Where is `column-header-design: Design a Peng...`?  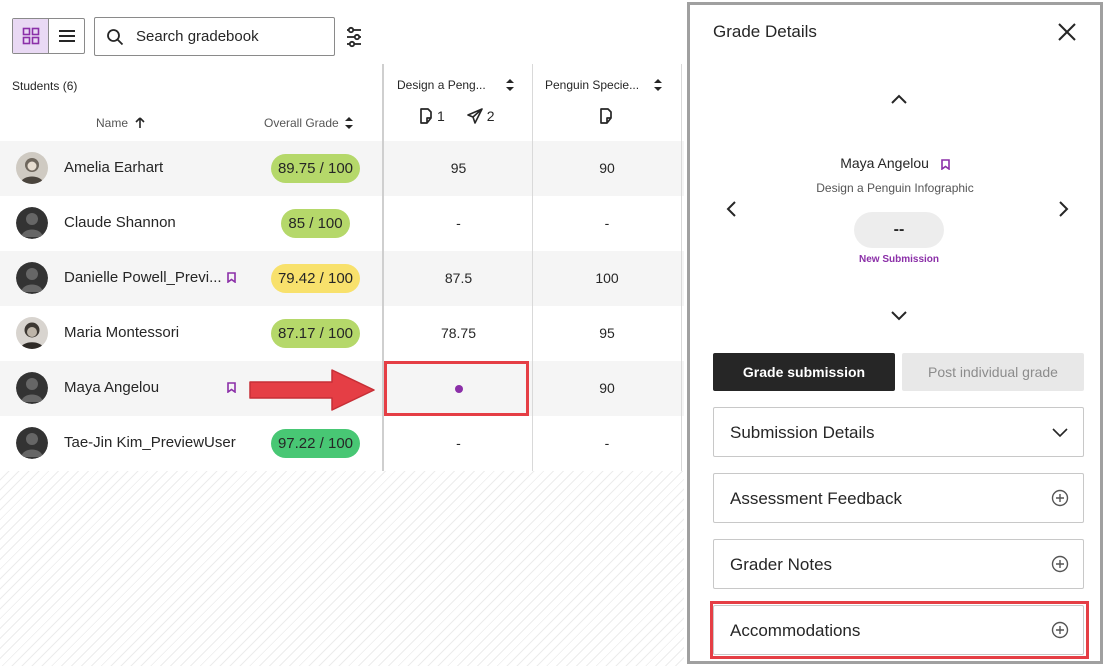 column-header-design: Design a Peng... is located at coordinates (456, 85).